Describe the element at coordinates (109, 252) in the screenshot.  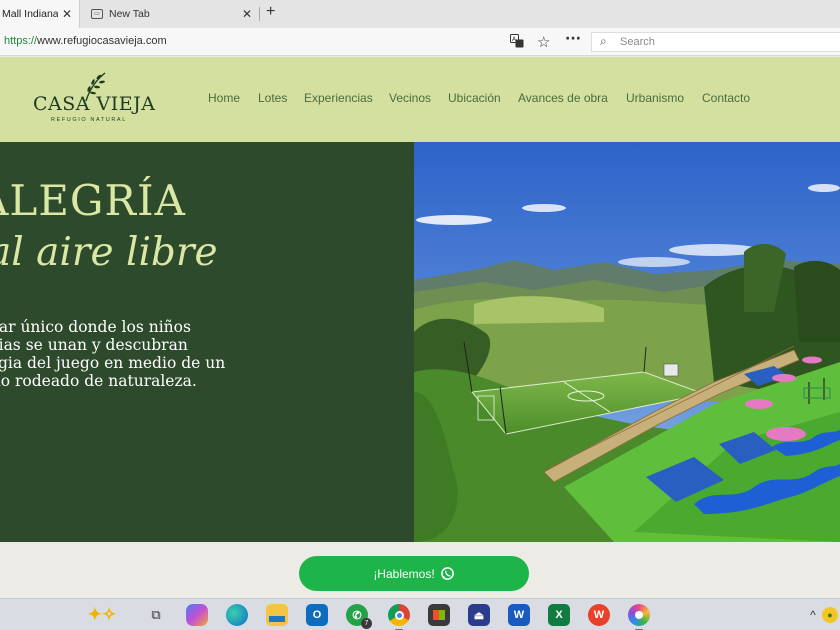
I see `hero-subtitle: al aire libre` at that location.